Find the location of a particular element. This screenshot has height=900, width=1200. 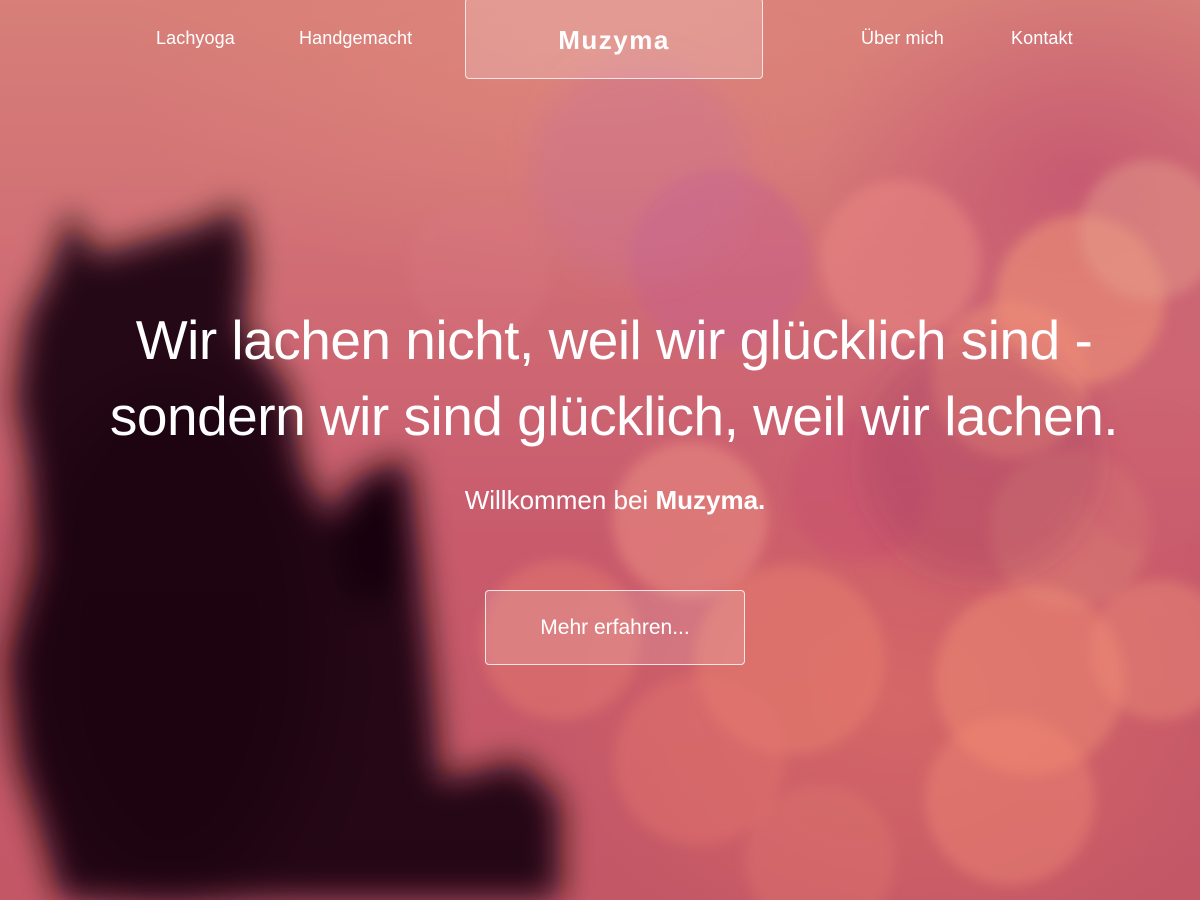

brand-logo-button: Muzyma is located at coordinates (614, 39).